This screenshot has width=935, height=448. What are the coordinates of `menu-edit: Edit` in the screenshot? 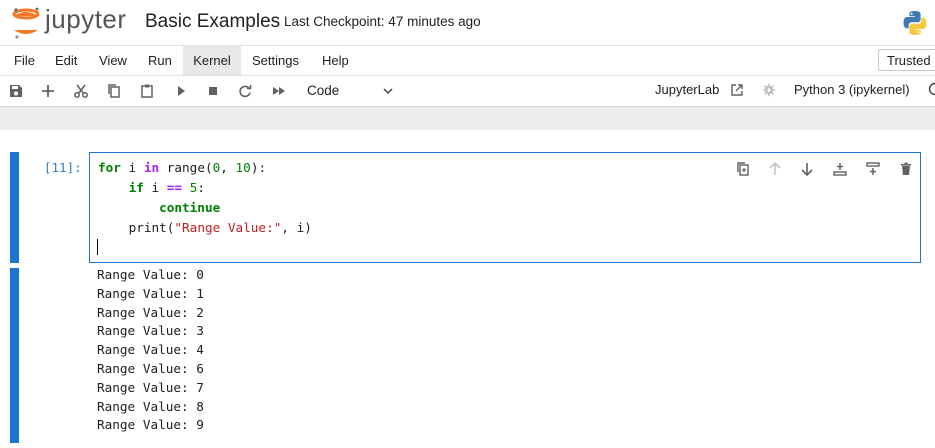 It's located at (69, 60).